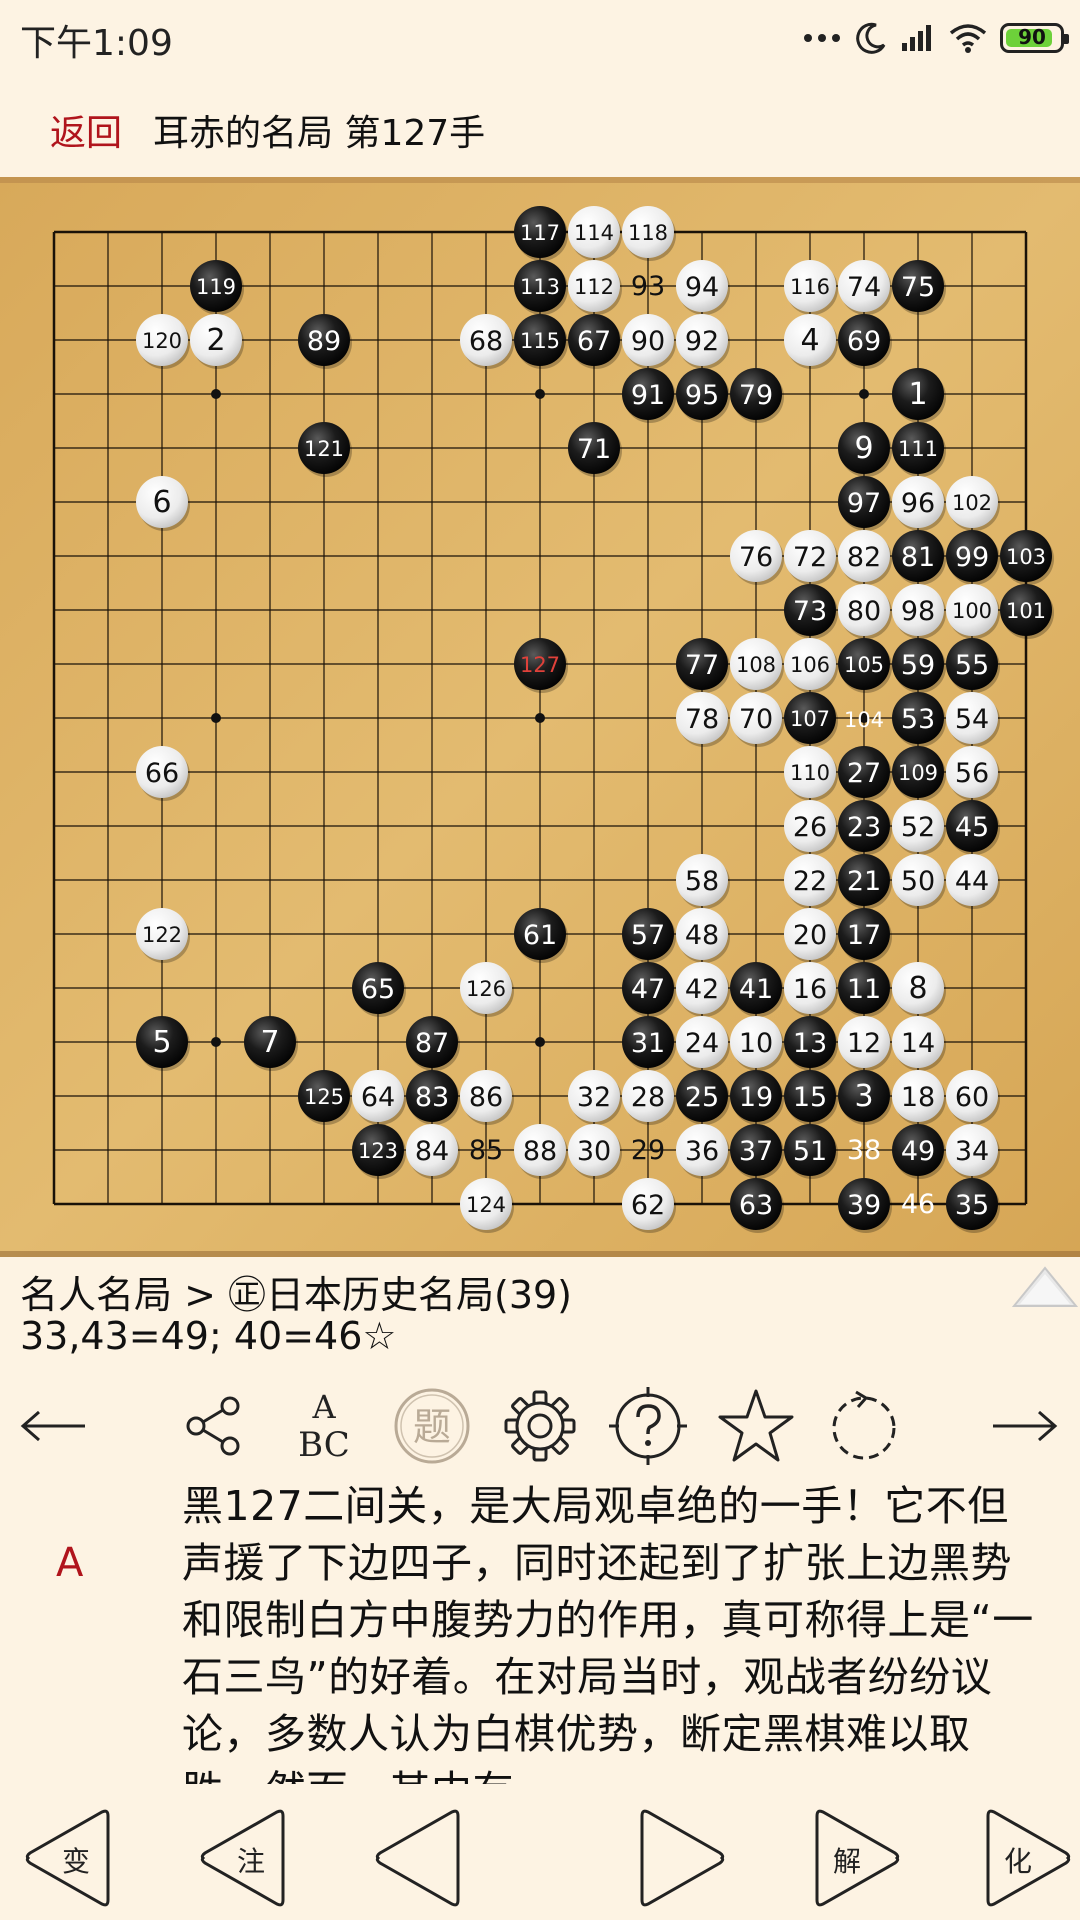 The image size is (1080, 1920). I want to click on step-back-button, so click(425, 1858).